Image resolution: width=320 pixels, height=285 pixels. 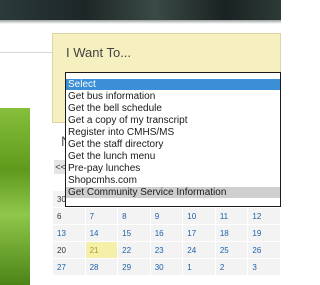 I want to click on calendar-day-cell: 15, so click(x=134, y=233).